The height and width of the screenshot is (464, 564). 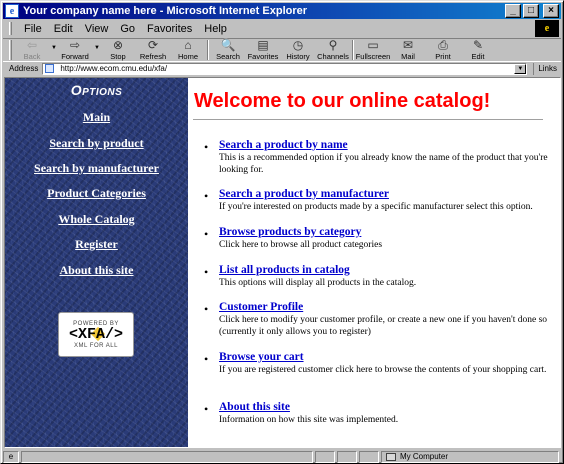 I want to click on menu-edit: Edit, so click(x=63, y=29).